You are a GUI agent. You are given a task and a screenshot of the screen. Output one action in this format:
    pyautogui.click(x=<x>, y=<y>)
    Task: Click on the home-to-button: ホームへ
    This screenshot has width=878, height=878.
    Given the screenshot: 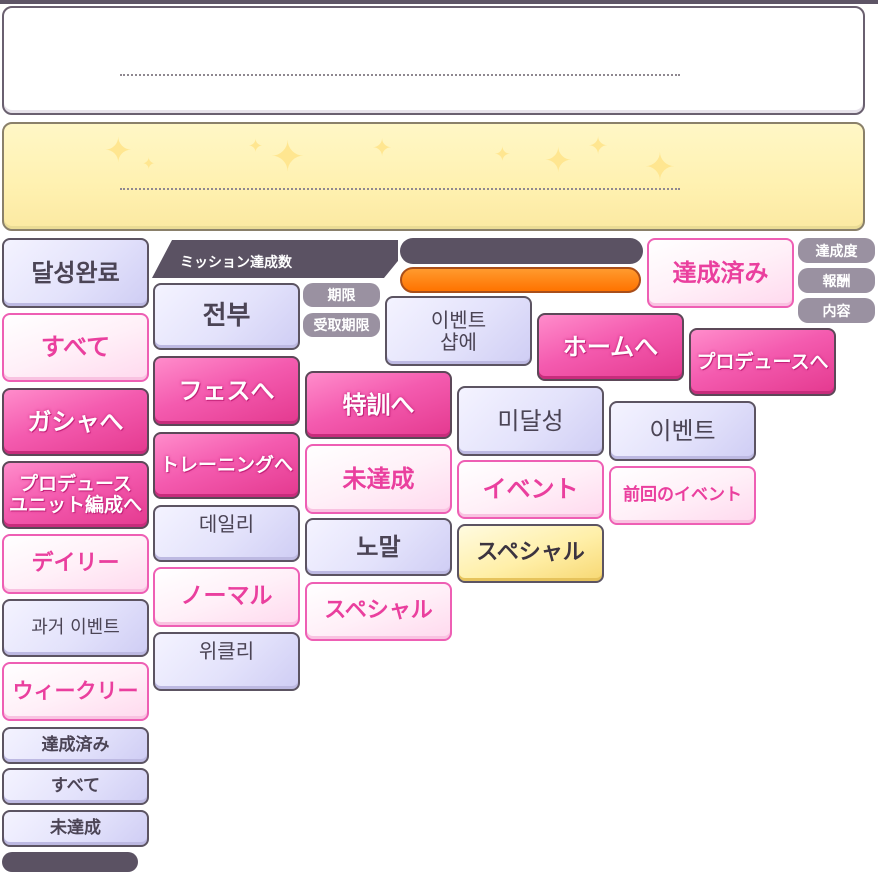 What is the action you would take?
    pyautogui.click(x=610, y=347)
    